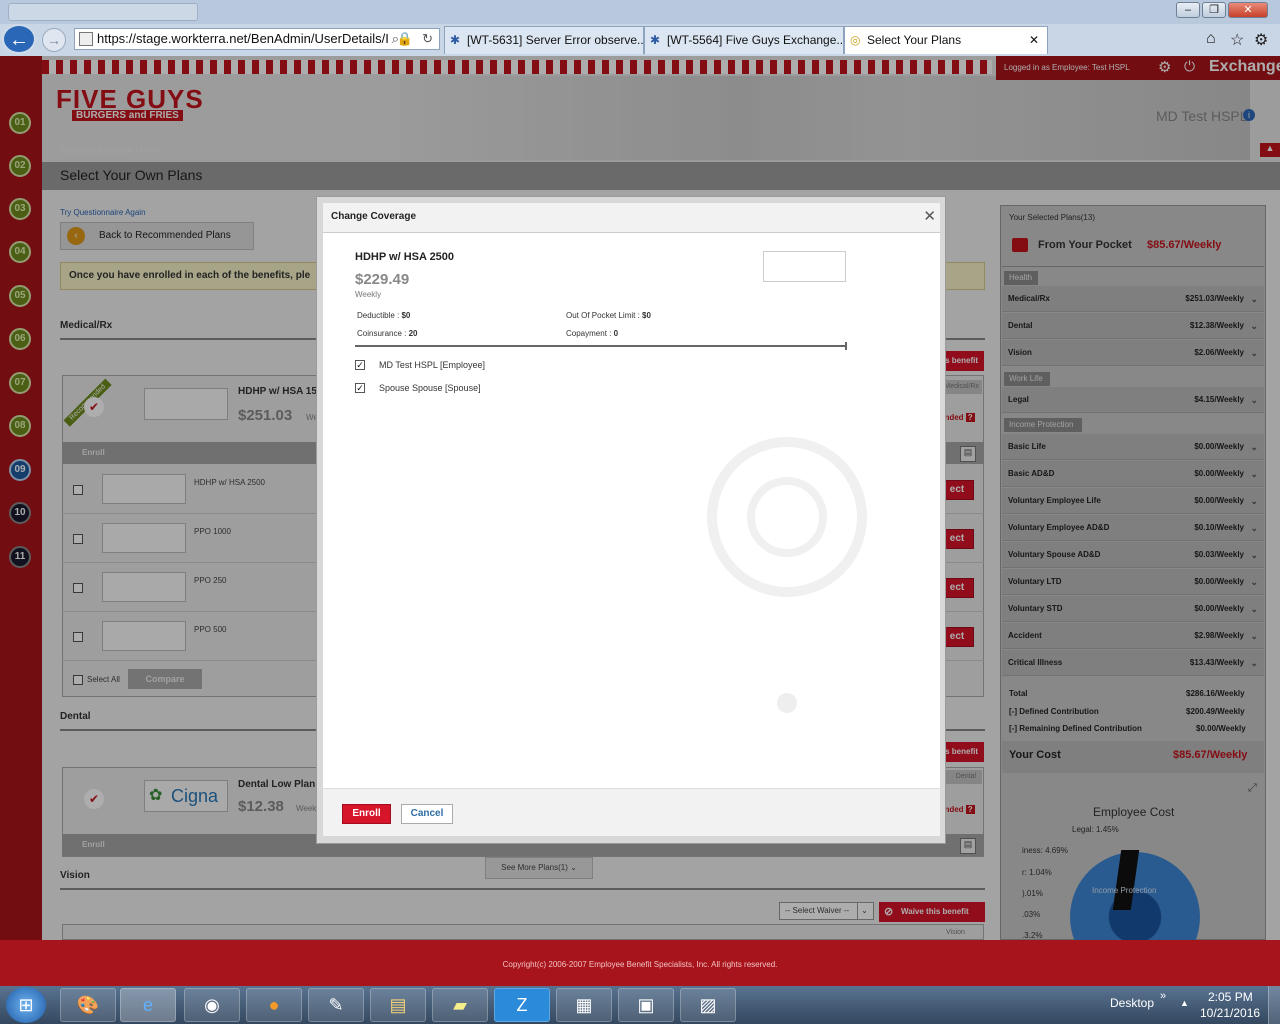 The height and width of the screenshot is (1024, 1280). Describe the element at coordinates (631, 812) in the screenshot. I see `modal-footer: Enroll Cancel` at that location.